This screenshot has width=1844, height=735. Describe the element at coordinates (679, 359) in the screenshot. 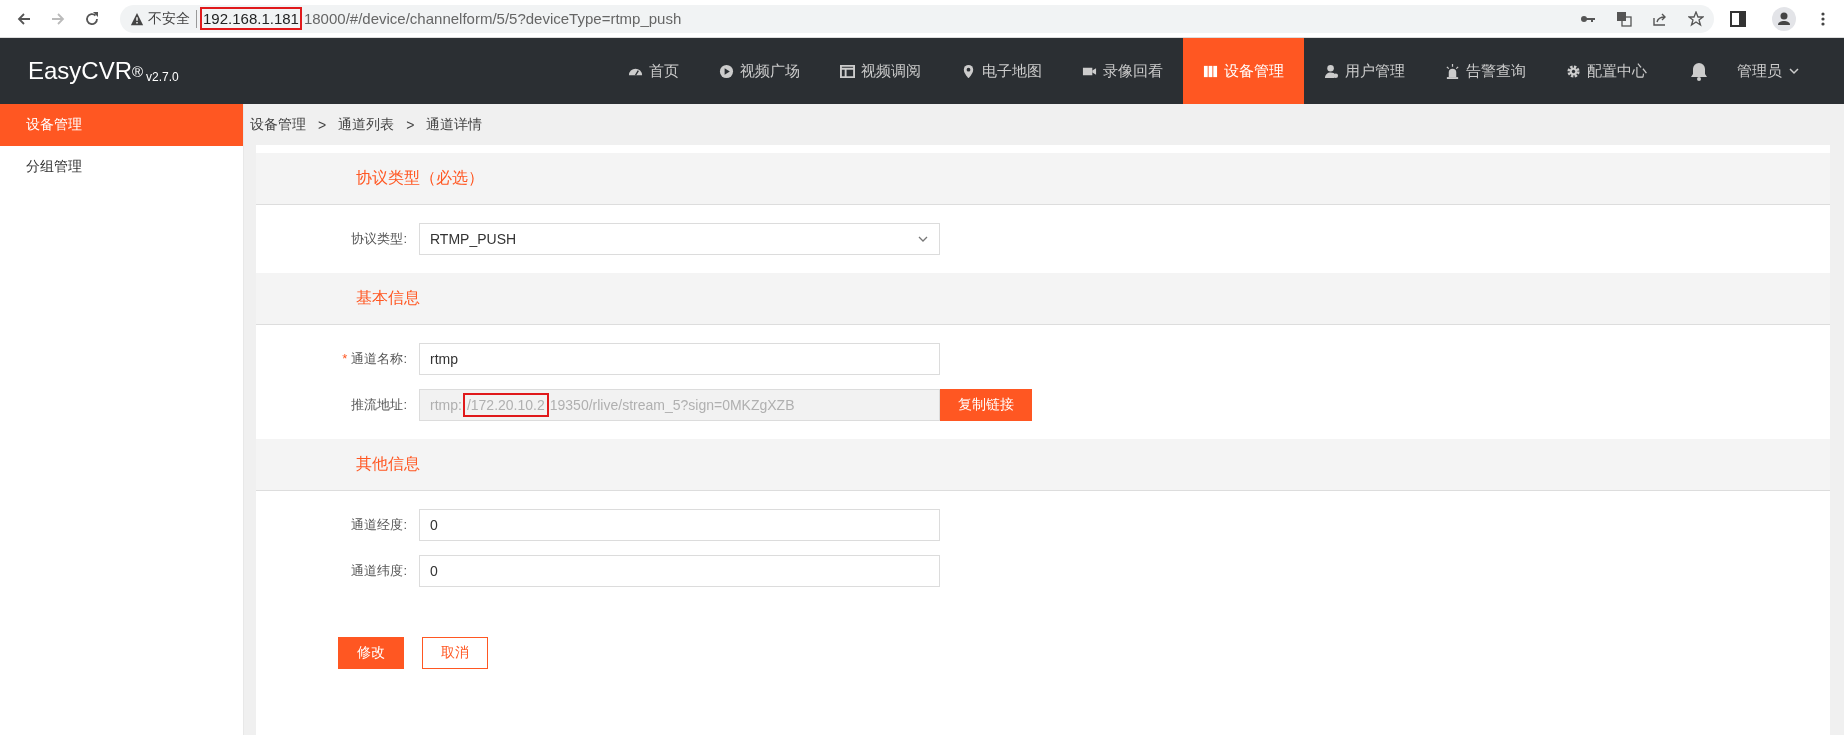

I see `input-field: rtmp` at that location.